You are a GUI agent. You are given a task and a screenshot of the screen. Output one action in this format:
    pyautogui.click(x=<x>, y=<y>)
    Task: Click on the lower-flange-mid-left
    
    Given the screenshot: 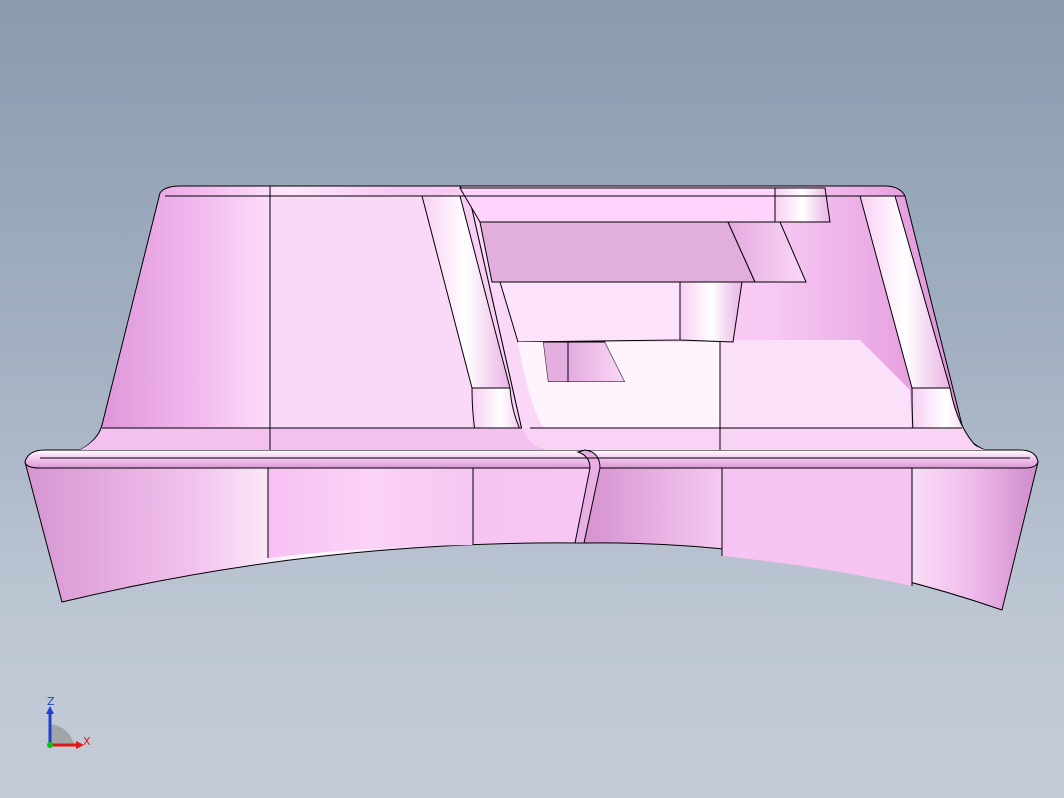 What is the action you would take?
    pyautogui.click(x=370, y=512)
    